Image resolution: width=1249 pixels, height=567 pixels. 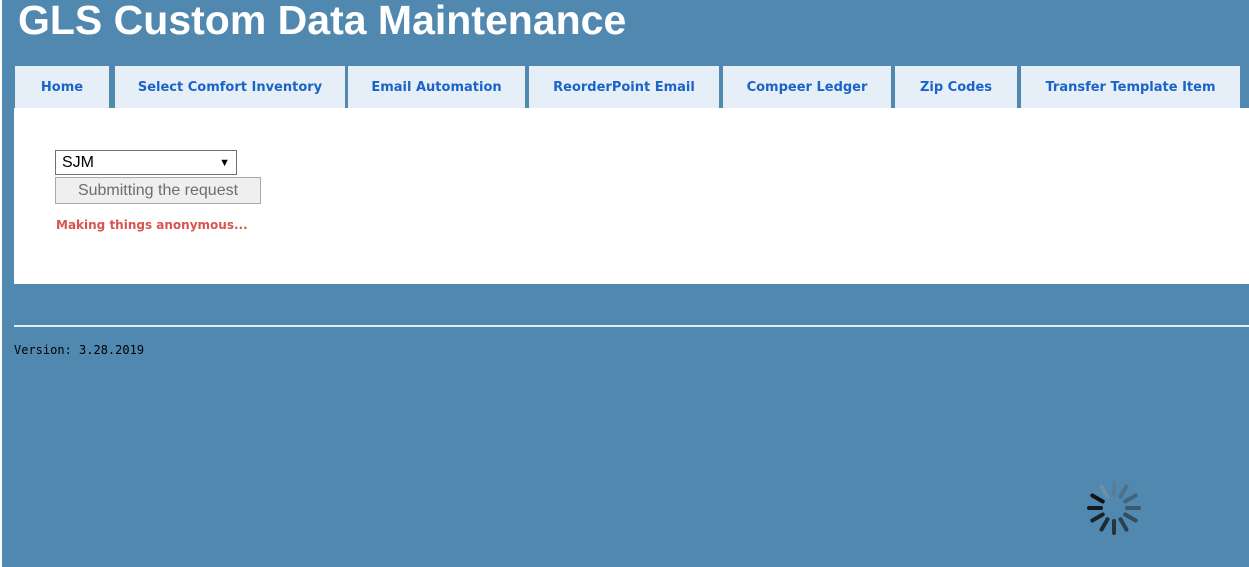 I want to click on chevron-down-icon: ▼, so click(x=224, y=162).